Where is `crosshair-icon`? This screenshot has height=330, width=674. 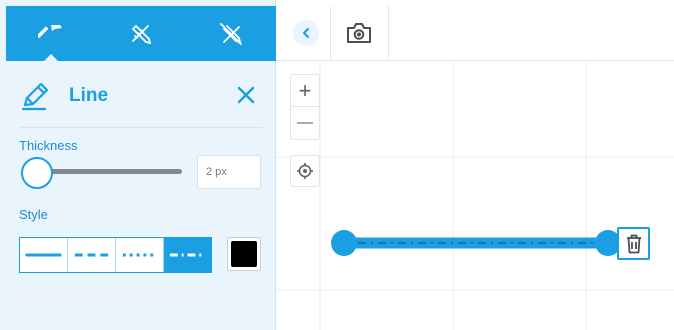
crosshair-icon is located at coordinates (305, 171).